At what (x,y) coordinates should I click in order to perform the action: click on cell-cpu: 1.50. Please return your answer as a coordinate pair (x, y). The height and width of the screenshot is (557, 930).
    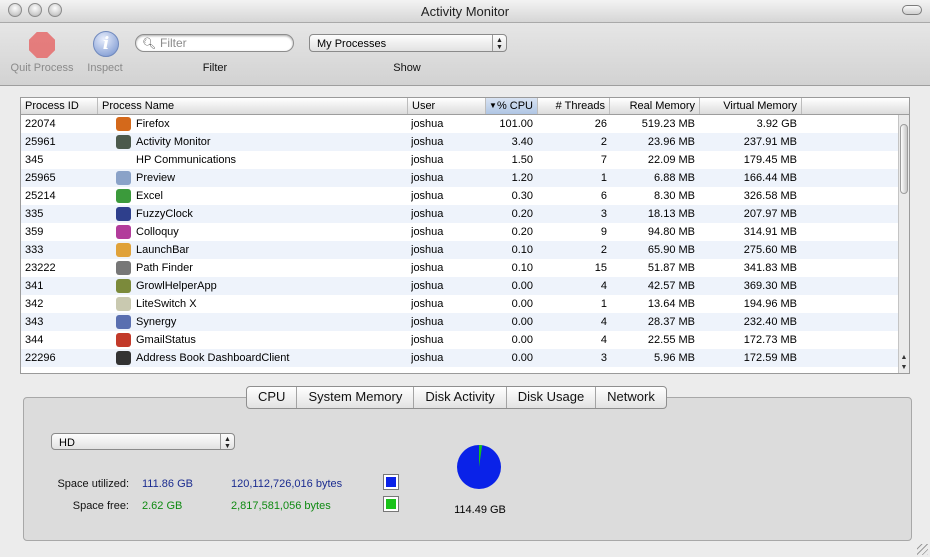
    Looking at the image, I should click on (522, 160).